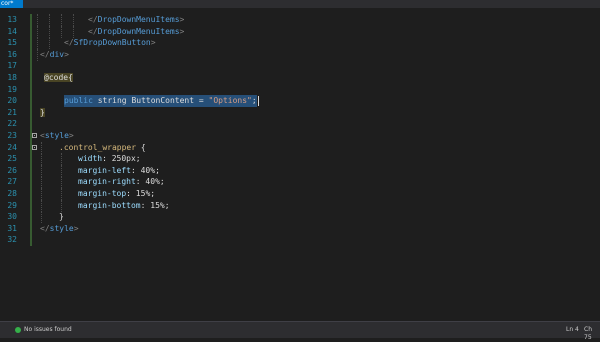 The width and height of the screenshot is (600, 342). Describe the element at coordinates (300, 194) in the screenshot. I see `code-line: 28 margin-top: 15%;` at that location.